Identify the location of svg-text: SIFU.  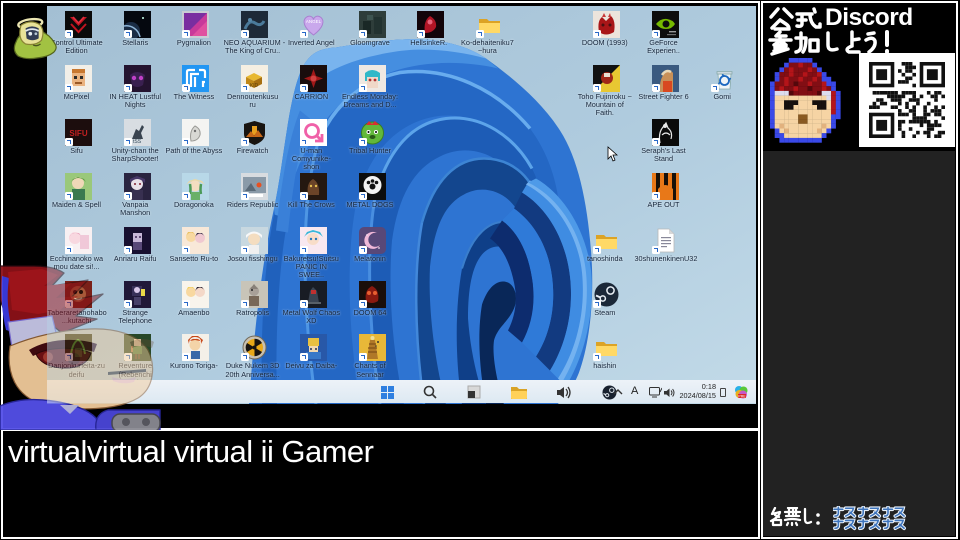
(78, 133).